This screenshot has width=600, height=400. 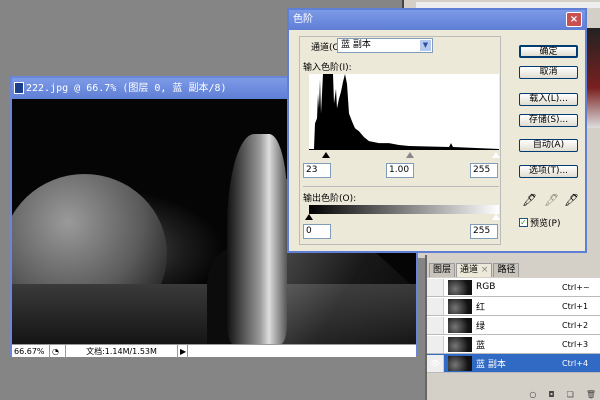 I want to click on horizontal-scrollbar, so click(x=302, y=351).